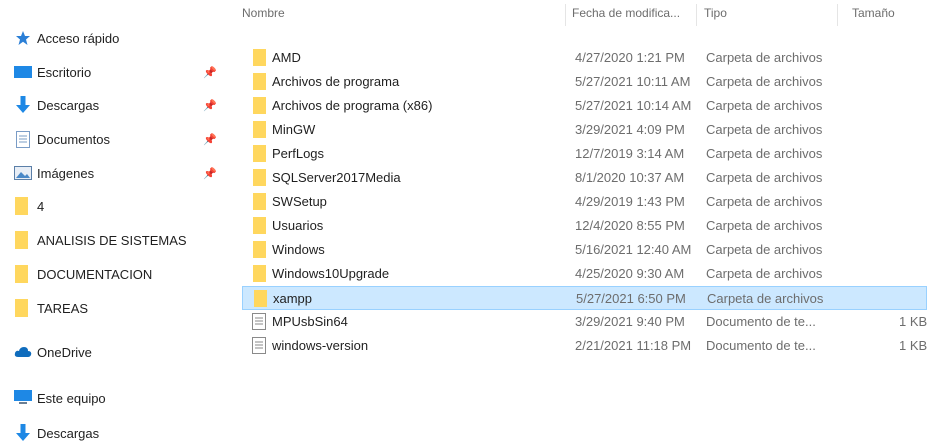 This screenshot has height=446, width=927. Describe the element at coordinates (263, 13) in the screenshot. I see `column-header-name: Nombre` at that location.